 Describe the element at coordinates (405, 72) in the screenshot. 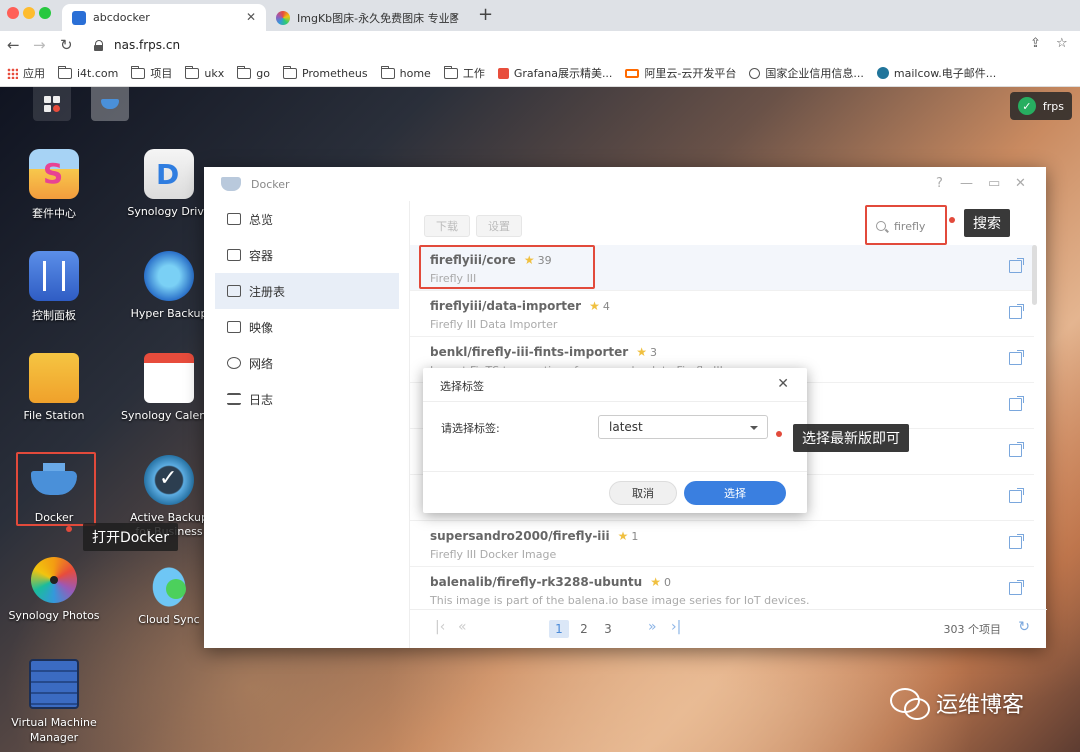

I see `bookmark-home: home` at that location.